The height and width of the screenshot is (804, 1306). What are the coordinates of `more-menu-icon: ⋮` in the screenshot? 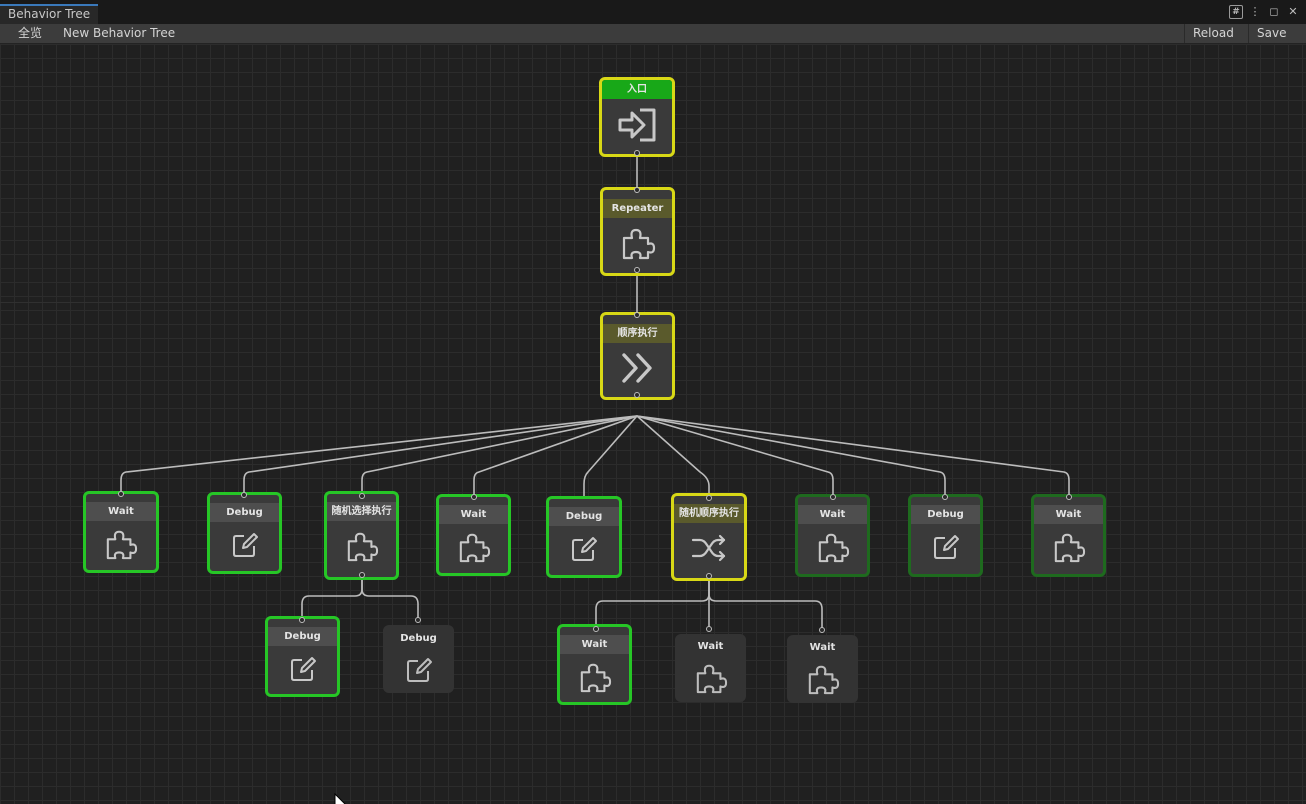 It's located at (1255, 12).